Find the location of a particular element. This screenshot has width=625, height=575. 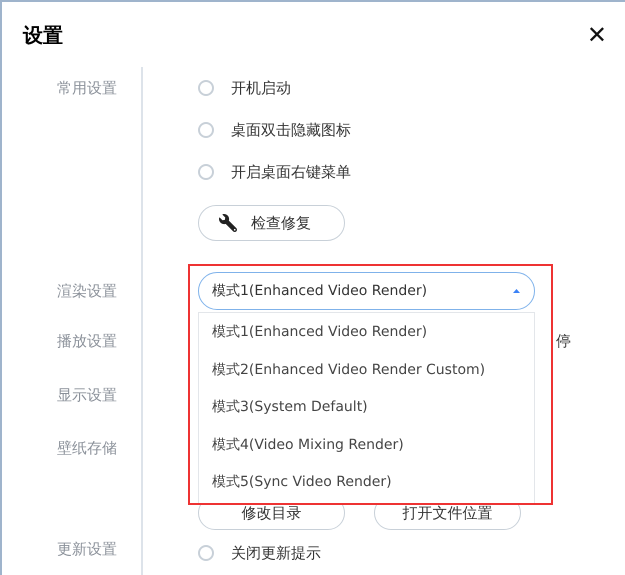

window-title: 设置 is located at coordinates (43, 35).